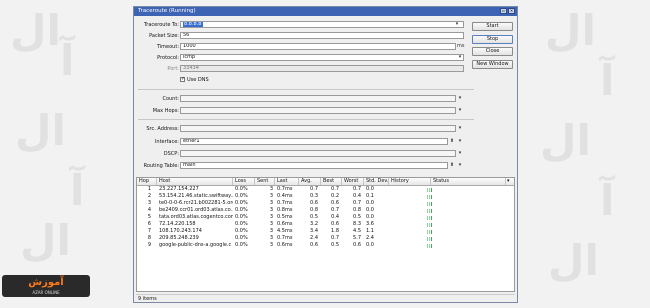  I want to click on column-header-status: Status, so click(468, 181).